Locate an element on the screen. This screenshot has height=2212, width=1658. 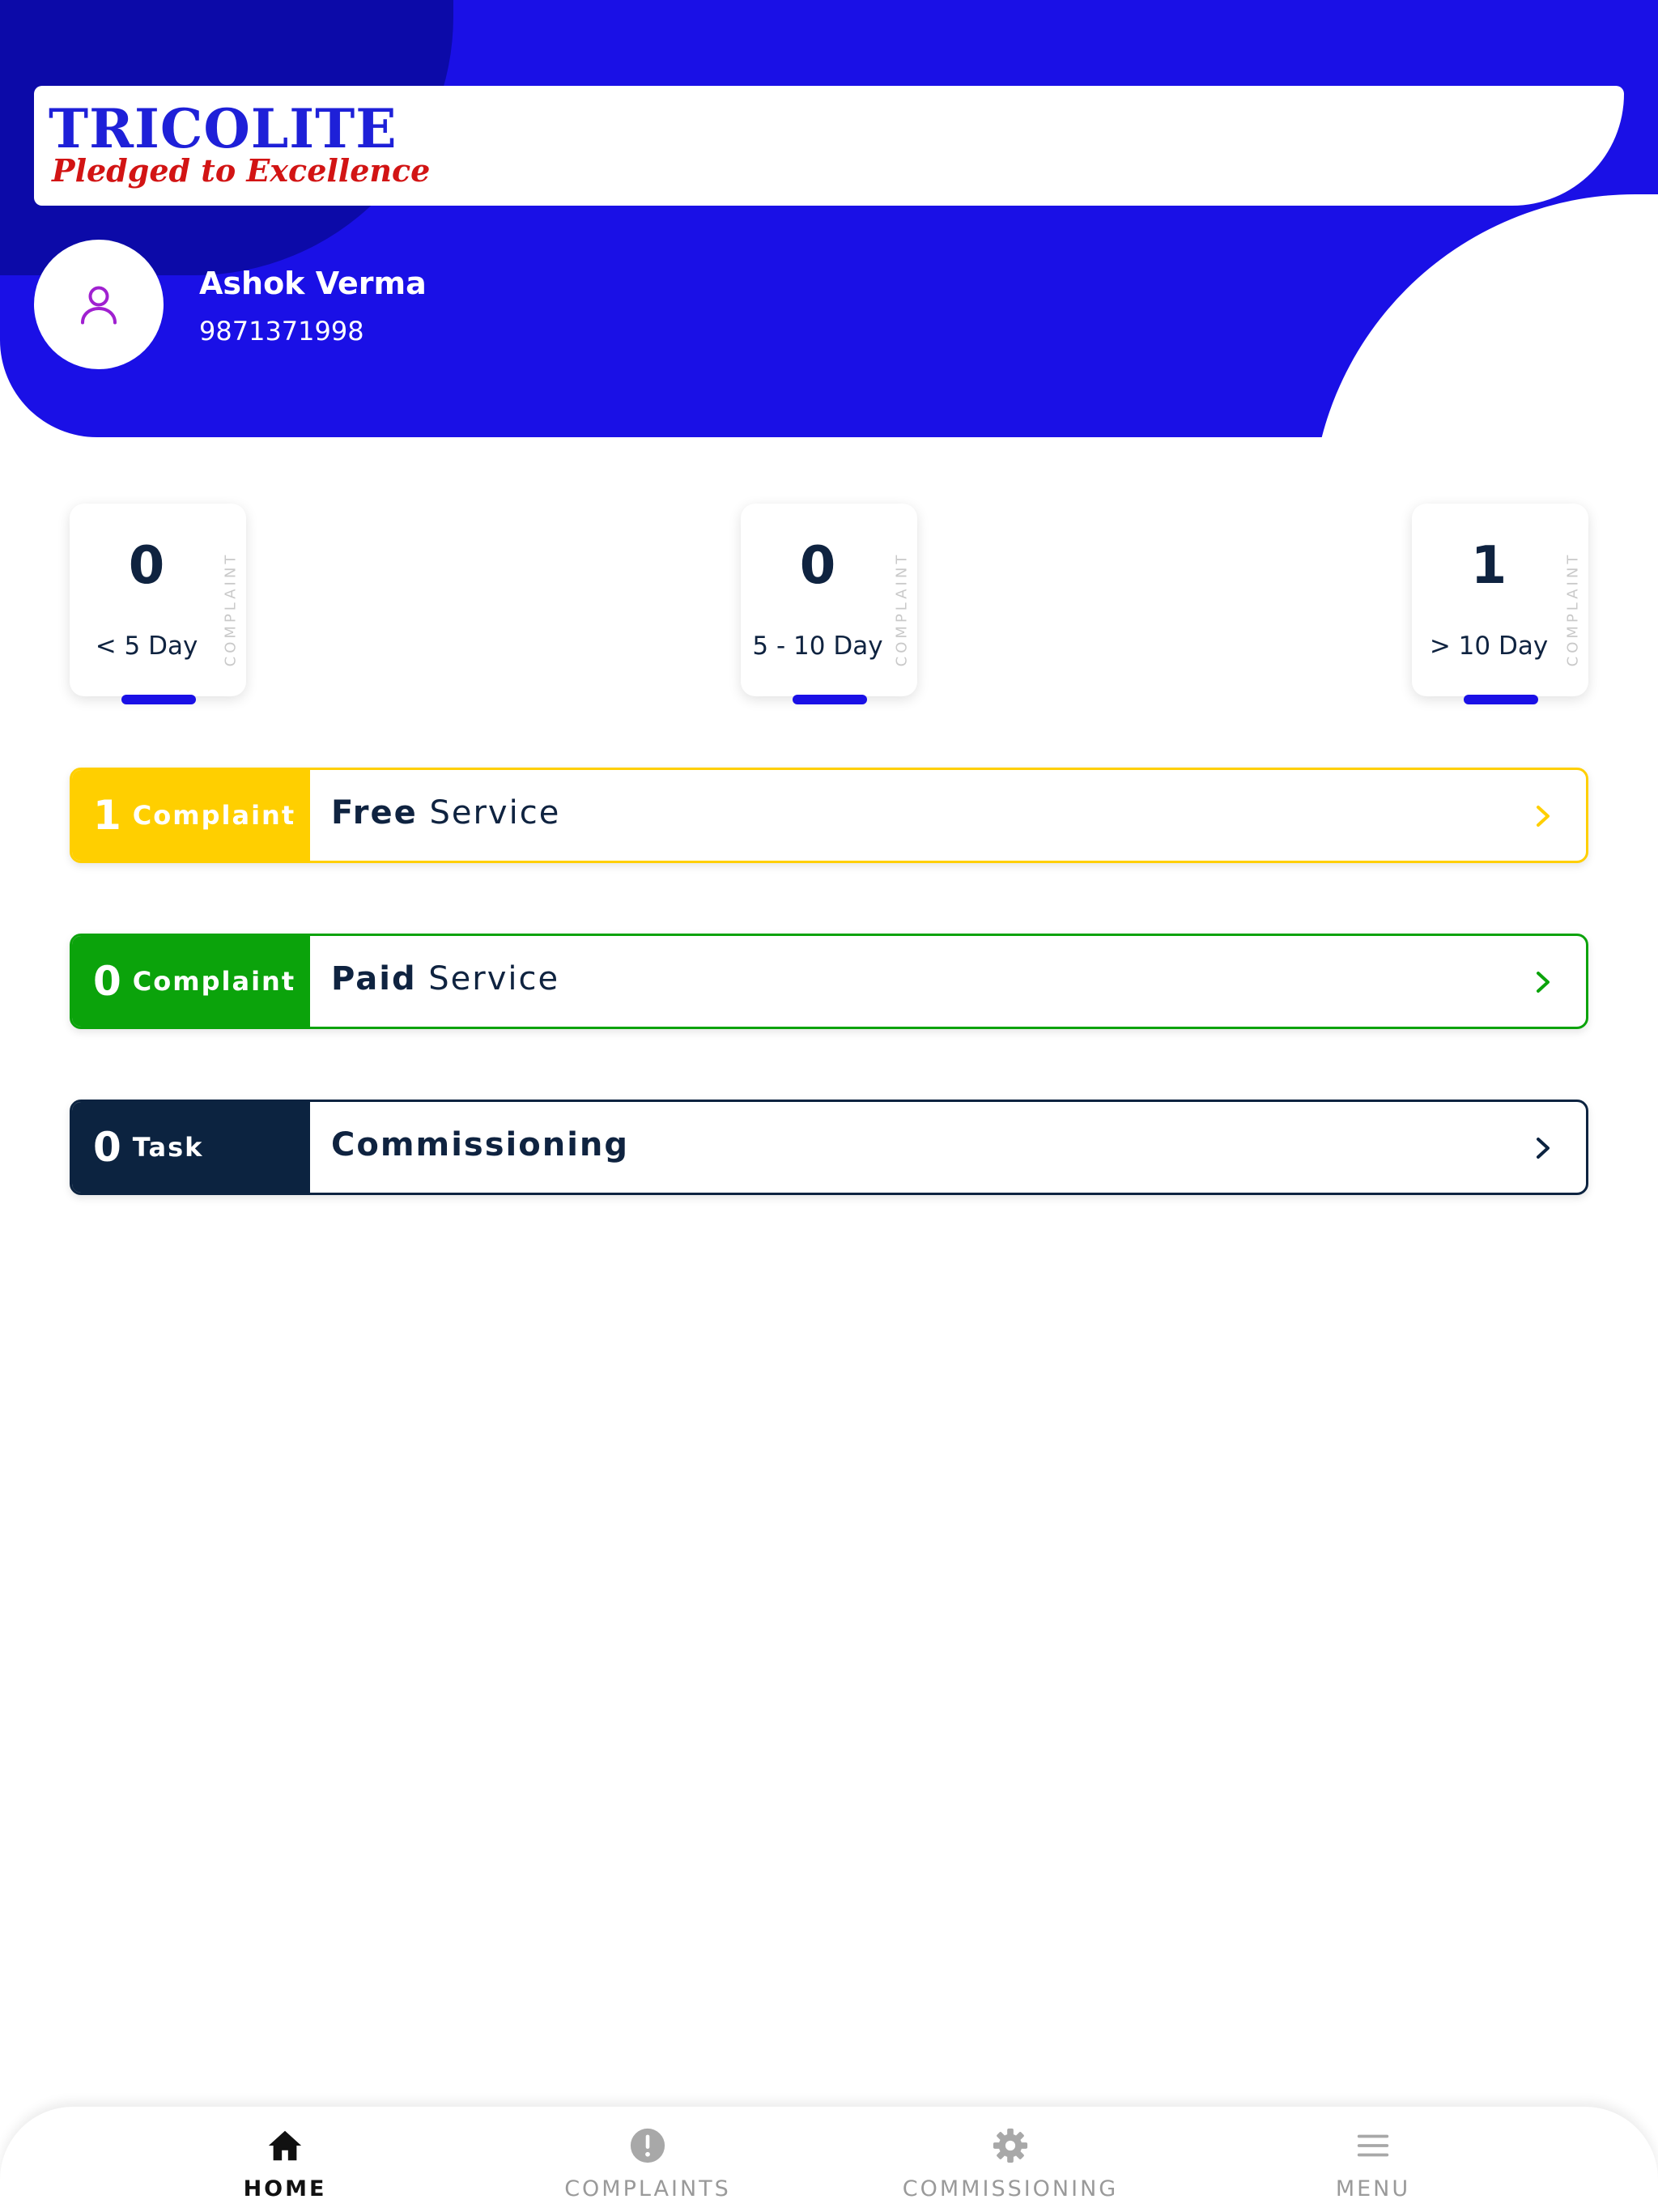
nav-menu: MENU is located at coordinates (1373, 2166).